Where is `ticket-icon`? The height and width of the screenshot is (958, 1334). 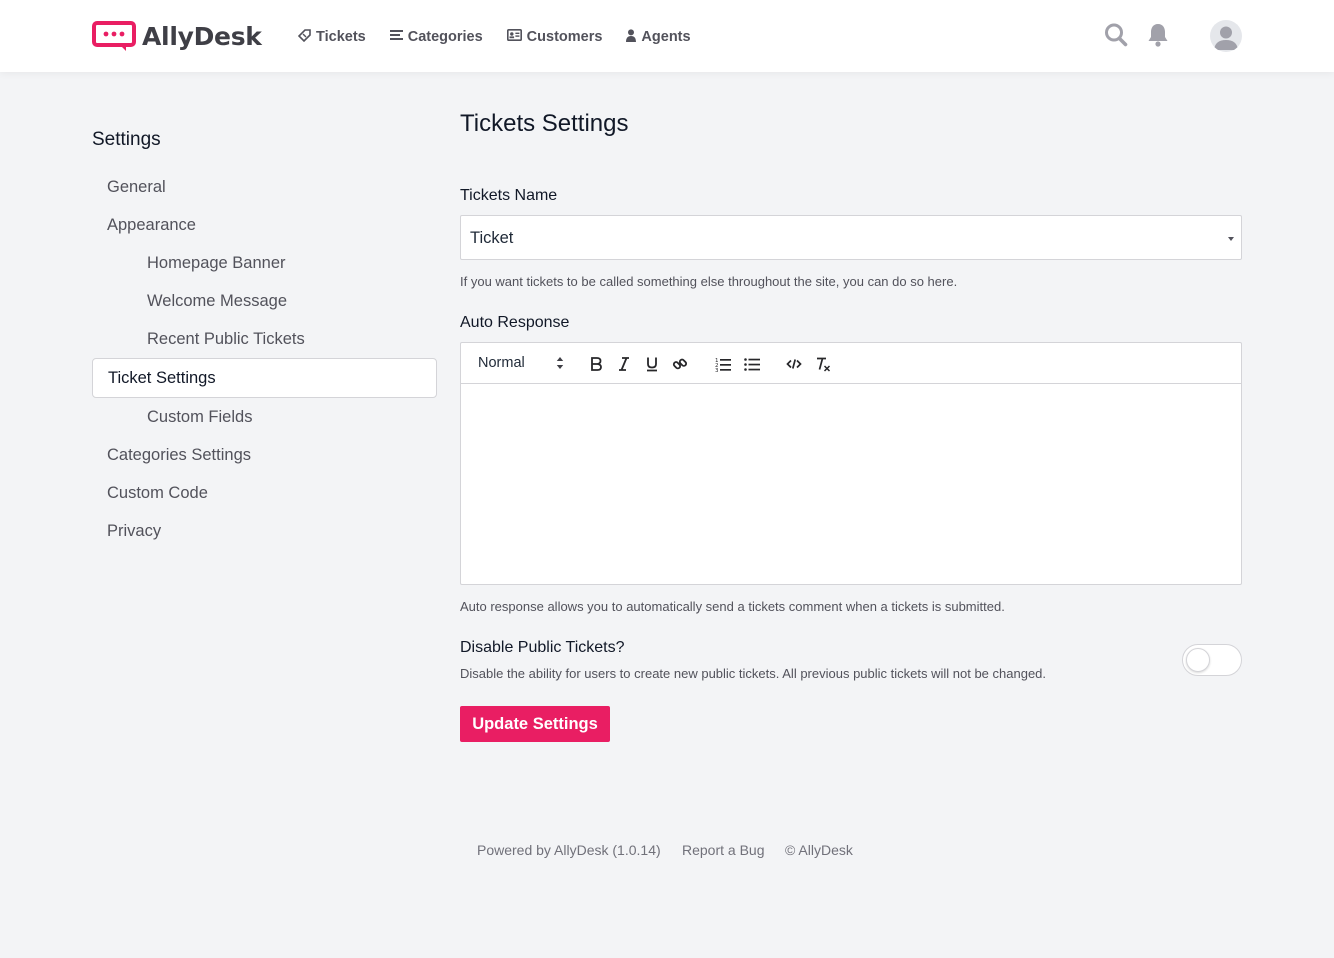 ticket-icon is located at coordinates (306, 37).